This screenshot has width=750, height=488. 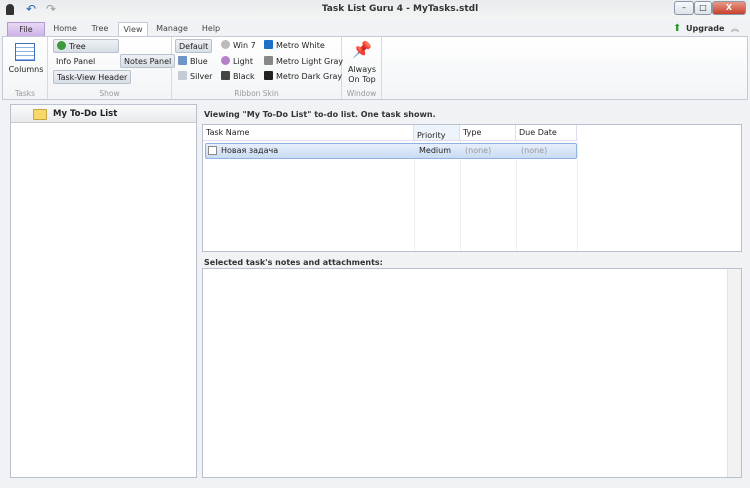 I want to click on undo-icon: ↶, so click(x=31, y=9).